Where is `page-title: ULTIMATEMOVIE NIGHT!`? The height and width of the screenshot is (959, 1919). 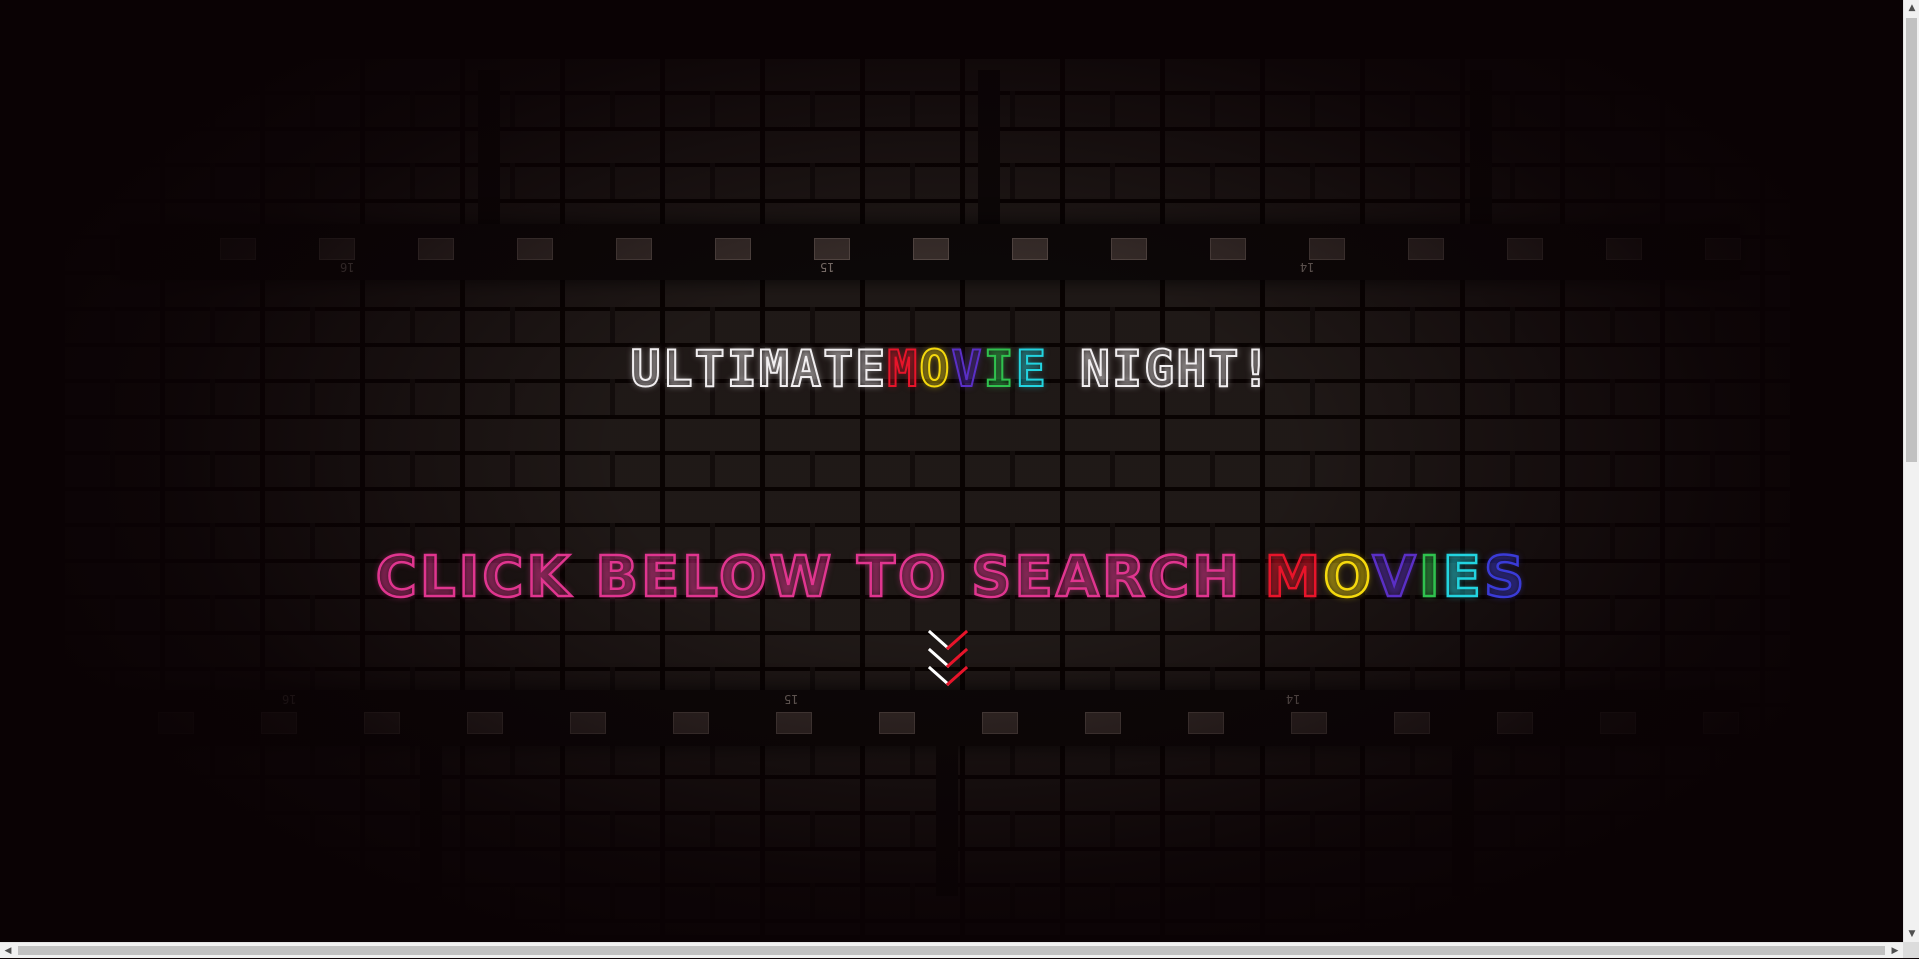 page-title: ULTIMATEMOVIE NIGHT! is located at coordinates (951, 369).